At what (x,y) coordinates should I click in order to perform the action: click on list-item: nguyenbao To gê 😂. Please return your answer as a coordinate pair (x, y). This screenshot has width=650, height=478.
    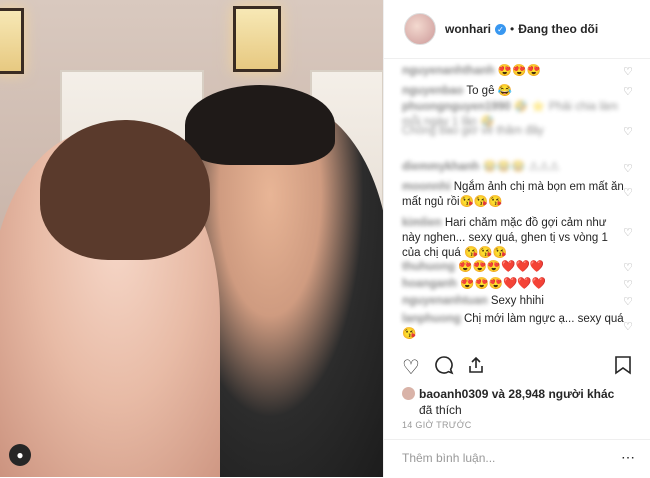
    Looking at the image, I should click on (457, 91).